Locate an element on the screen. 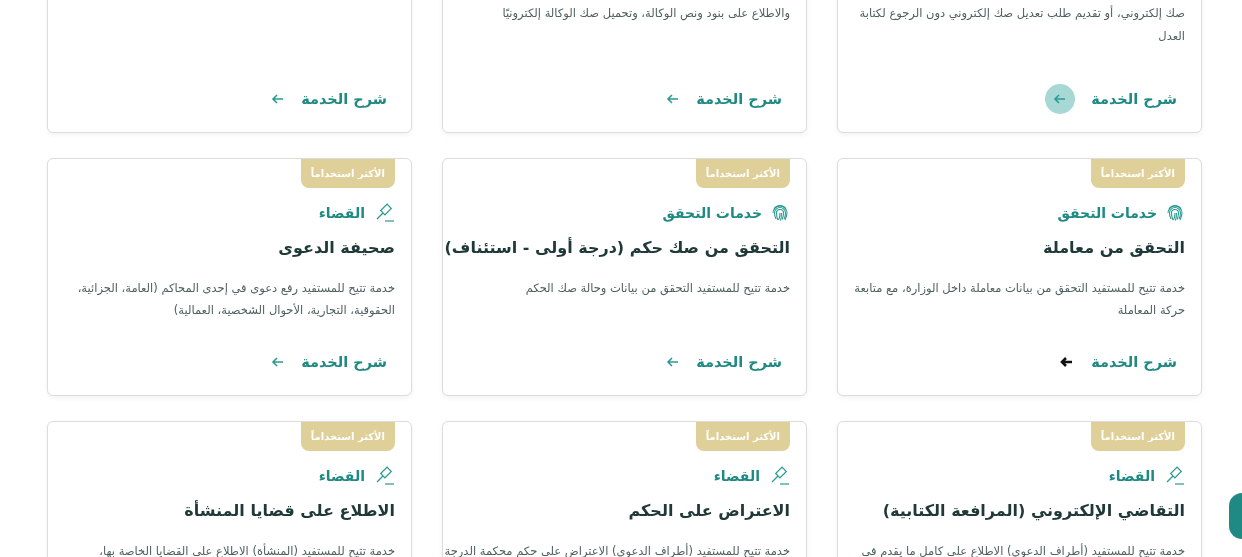  service-title: صحيفة الدعوى is located at coordinates (336, 248).